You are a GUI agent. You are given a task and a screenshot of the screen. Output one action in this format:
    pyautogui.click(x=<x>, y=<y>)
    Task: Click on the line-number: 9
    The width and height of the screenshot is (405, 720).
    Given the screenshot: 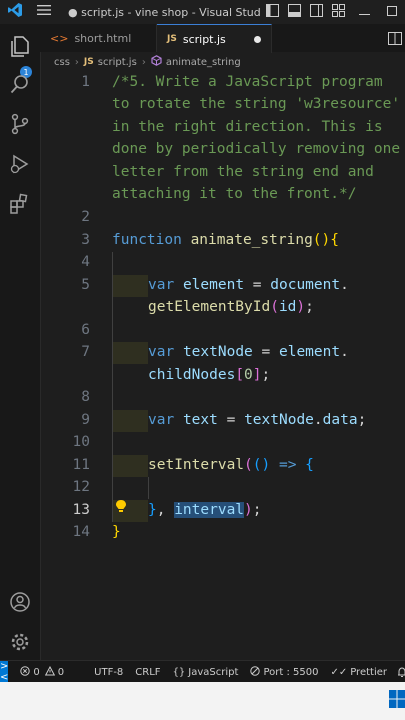 What is the action you would take?
    pyautogui.click(x=85, y=420)
    